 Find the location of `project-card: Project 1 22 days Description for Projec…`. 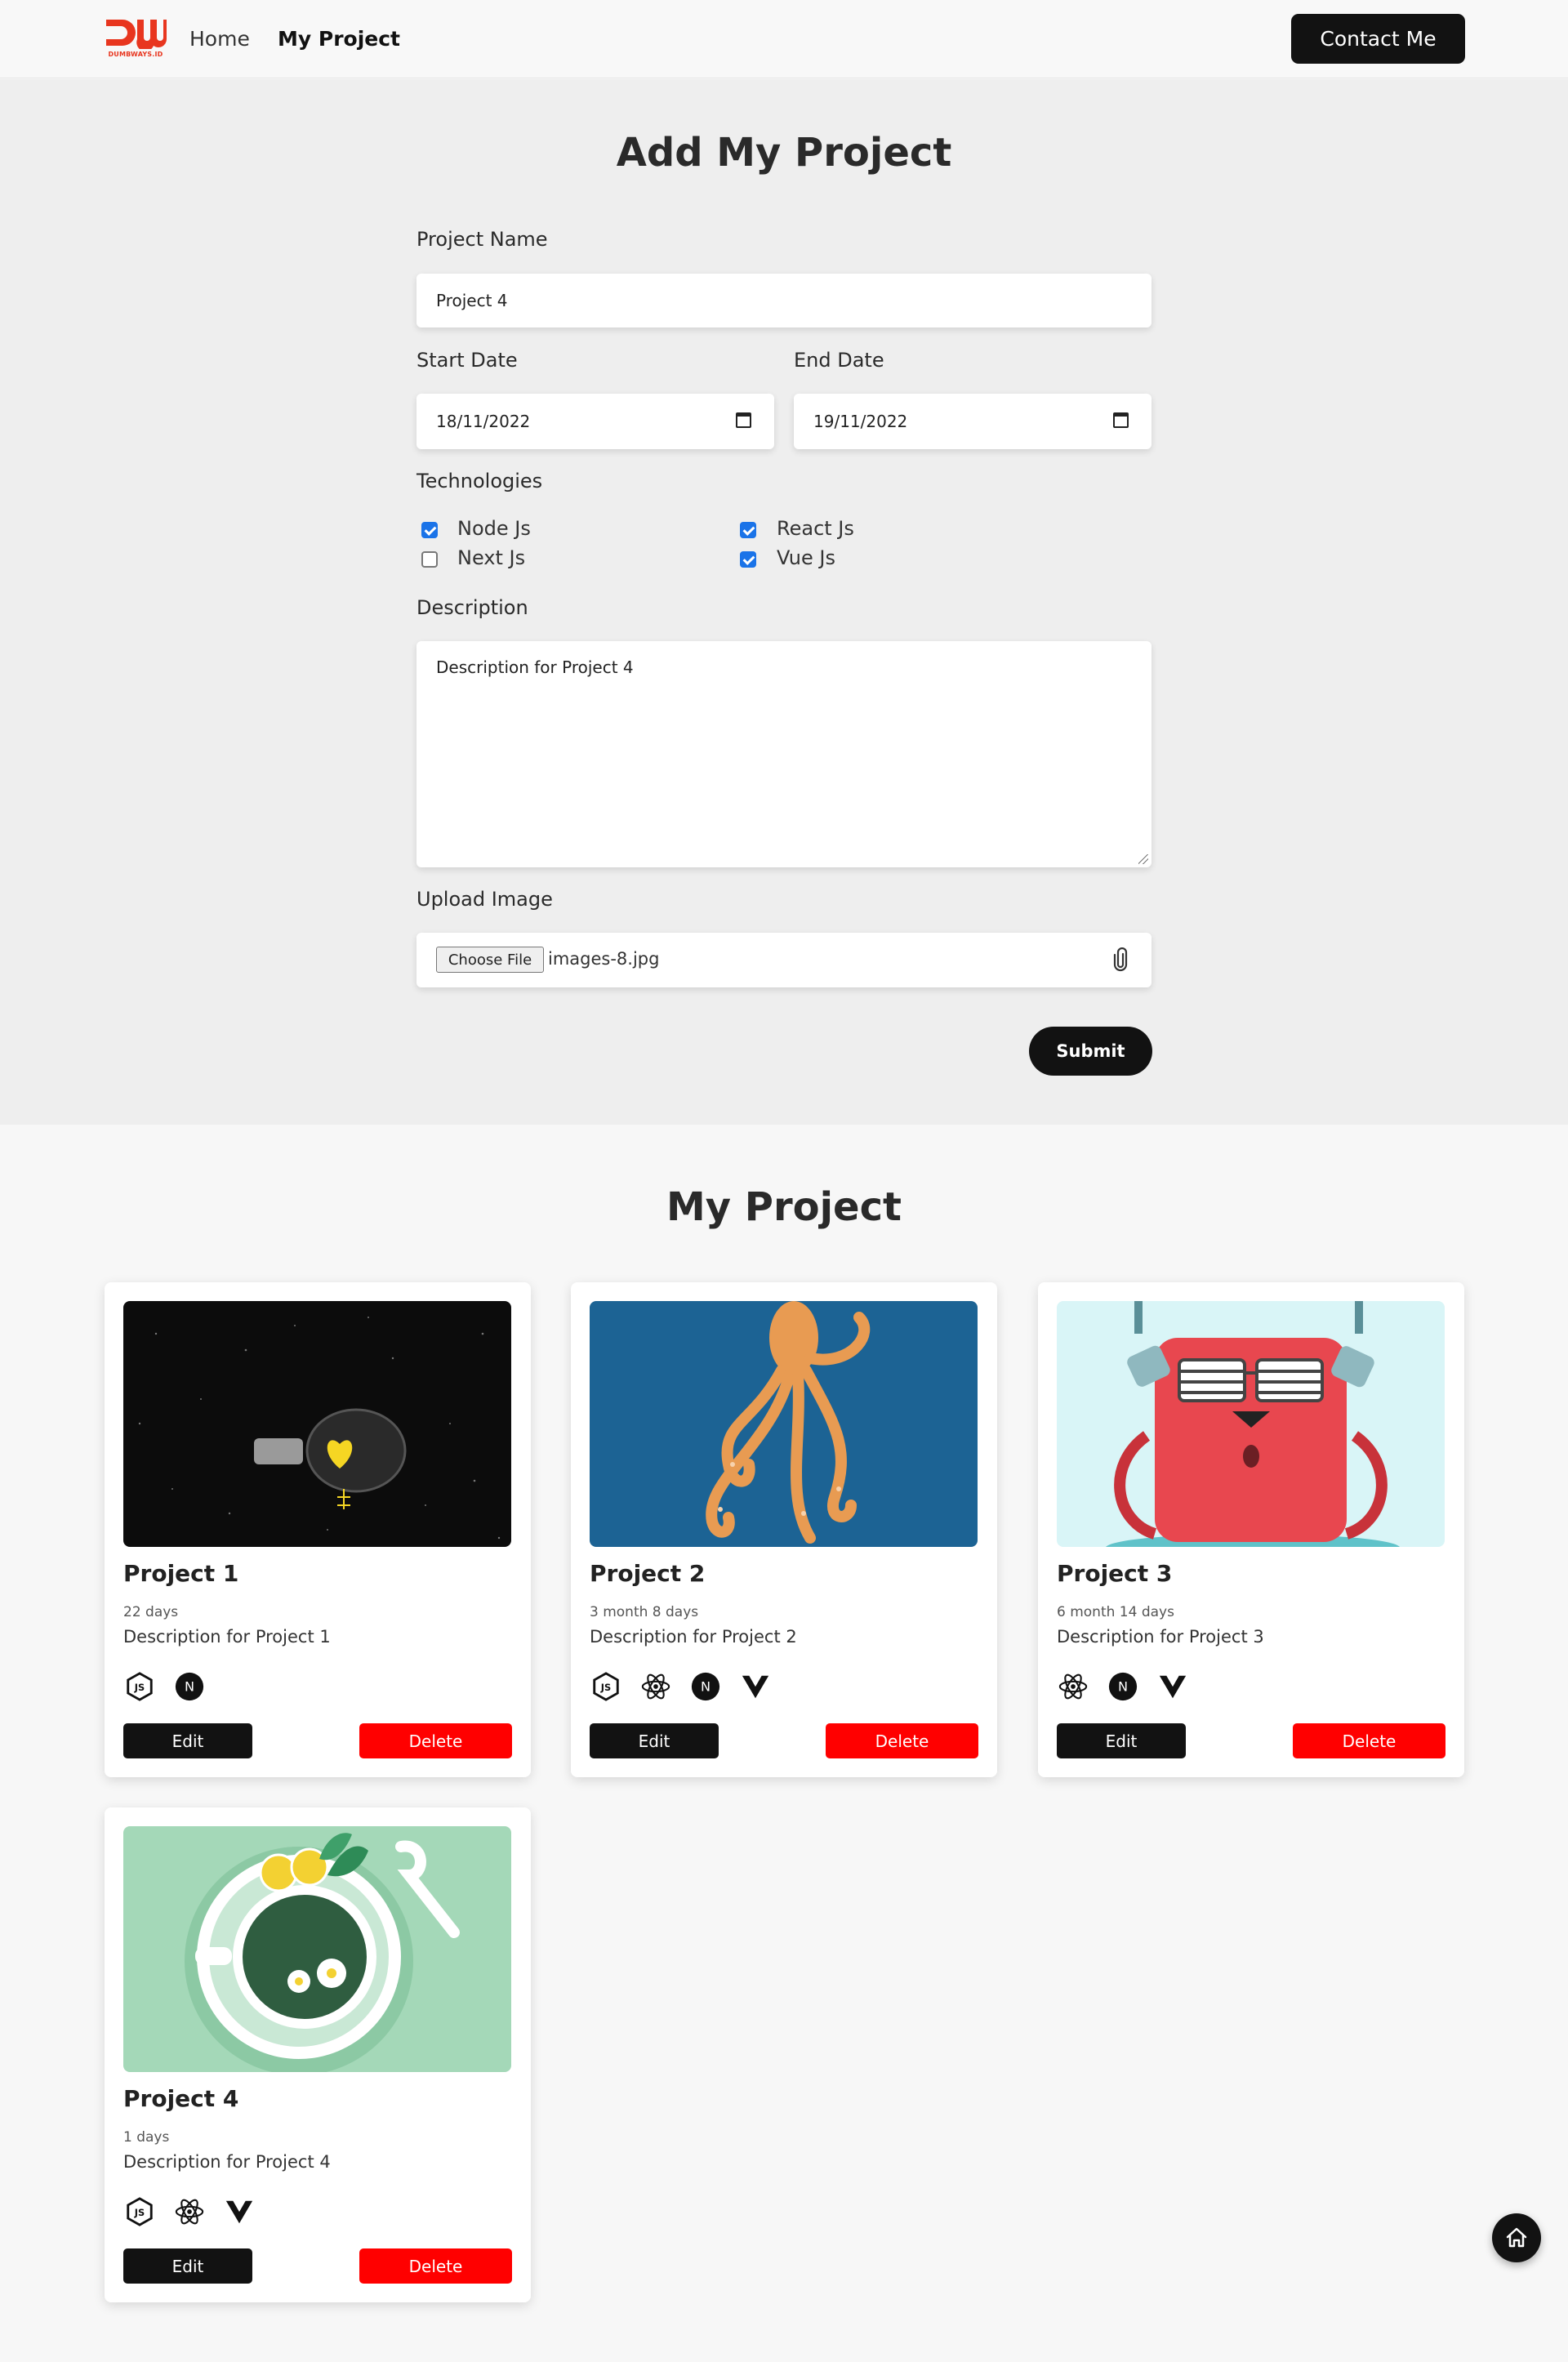

project-card: Project 1 22 days Description for Projec… is located at coordinates (318, 1529).